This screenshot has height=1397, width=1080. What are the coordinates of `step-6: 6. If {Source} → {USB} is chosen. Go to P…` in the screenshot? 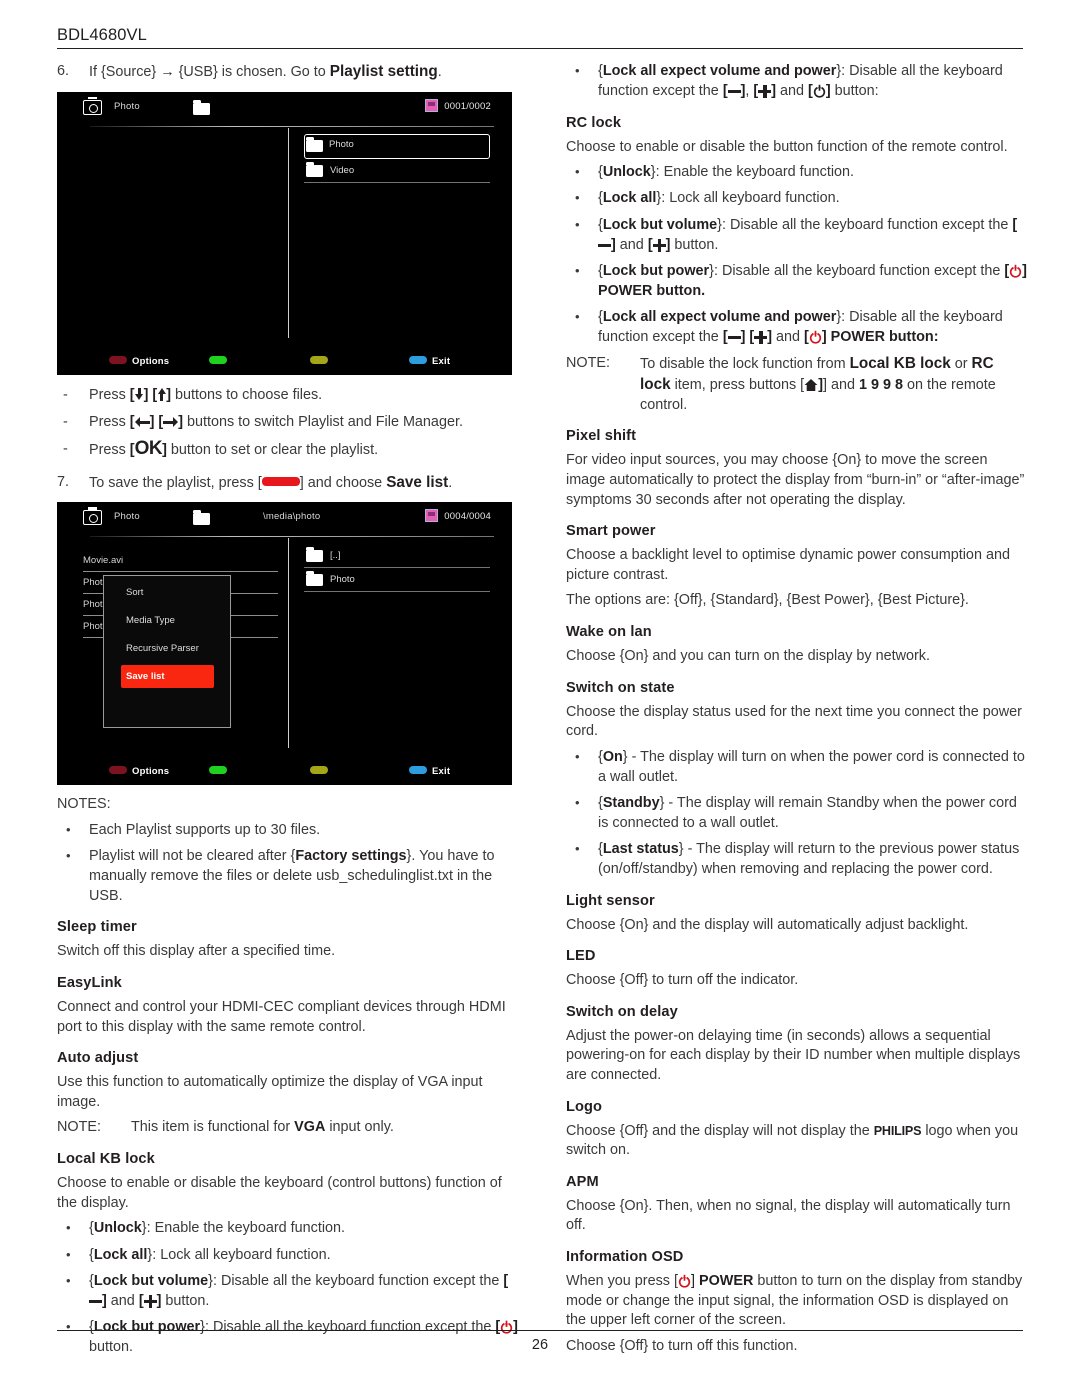 It's located at (288, 72).